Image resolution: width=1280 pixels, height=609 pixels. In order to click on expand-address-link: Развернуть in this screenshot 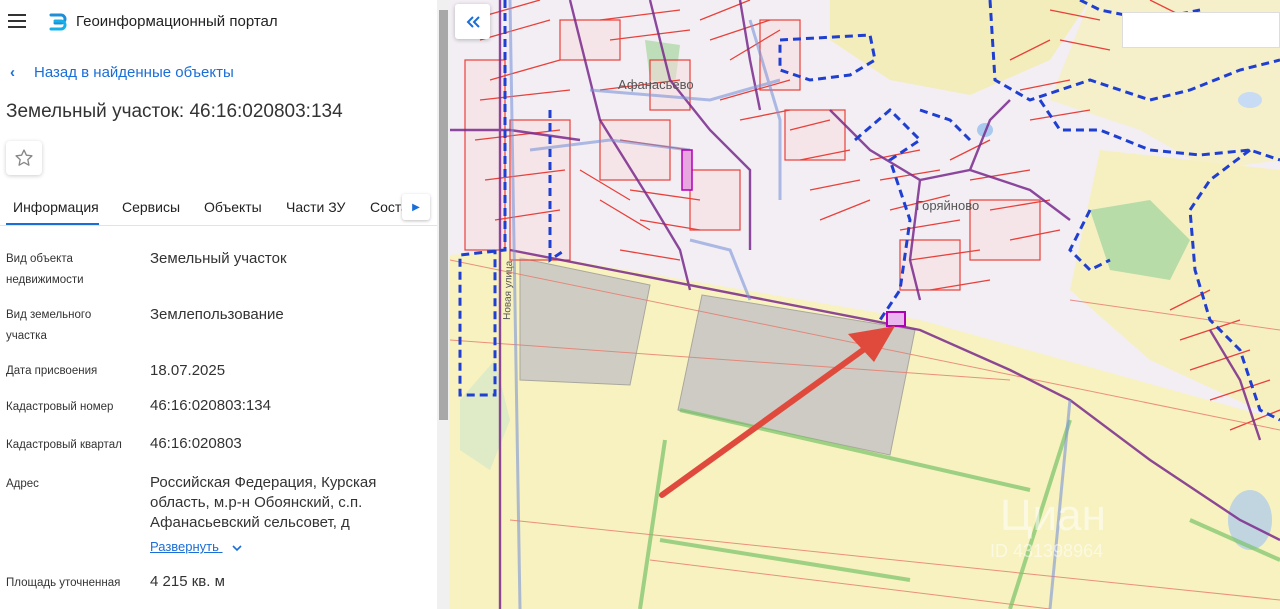, I will do `click(196, 546)`.